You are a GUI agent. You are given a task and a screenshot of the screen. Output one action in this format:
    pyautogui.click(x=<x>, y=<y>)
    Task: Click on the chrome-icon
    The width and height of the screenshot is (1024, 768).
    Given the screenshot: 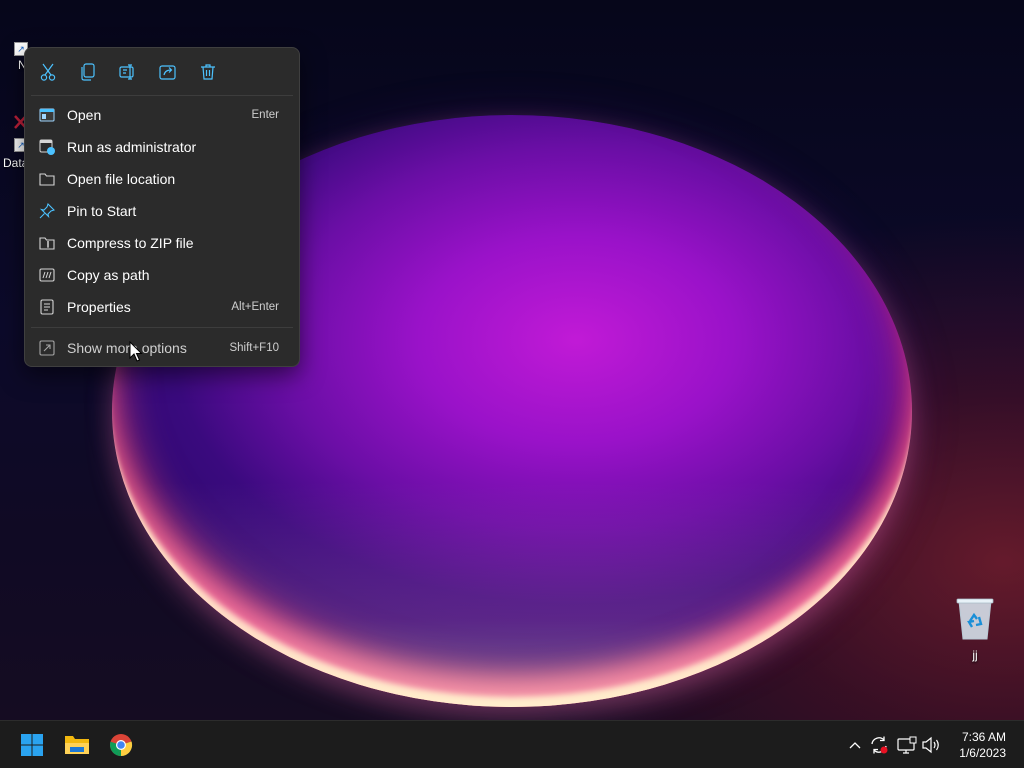 What is the action you would take?
    pyautogui.click(x=121, y=745)
    